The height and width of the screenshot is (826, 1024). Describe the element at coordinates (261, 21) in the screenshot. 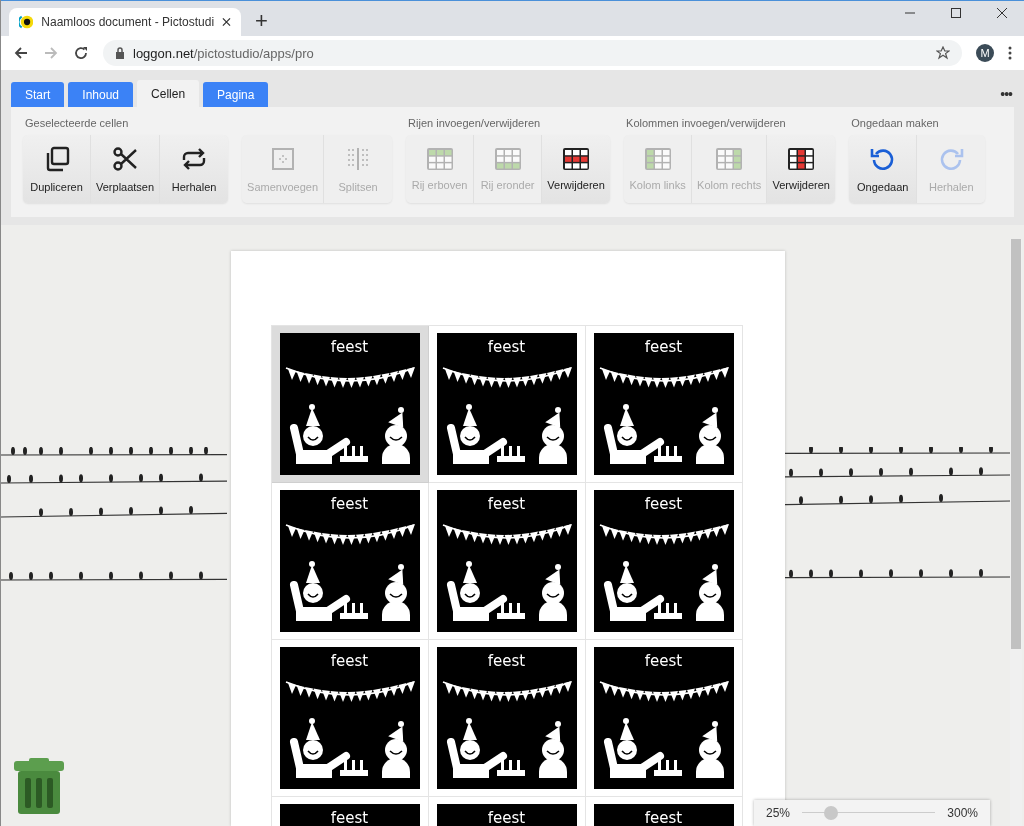

I see `new-tab-button: +` at that location.